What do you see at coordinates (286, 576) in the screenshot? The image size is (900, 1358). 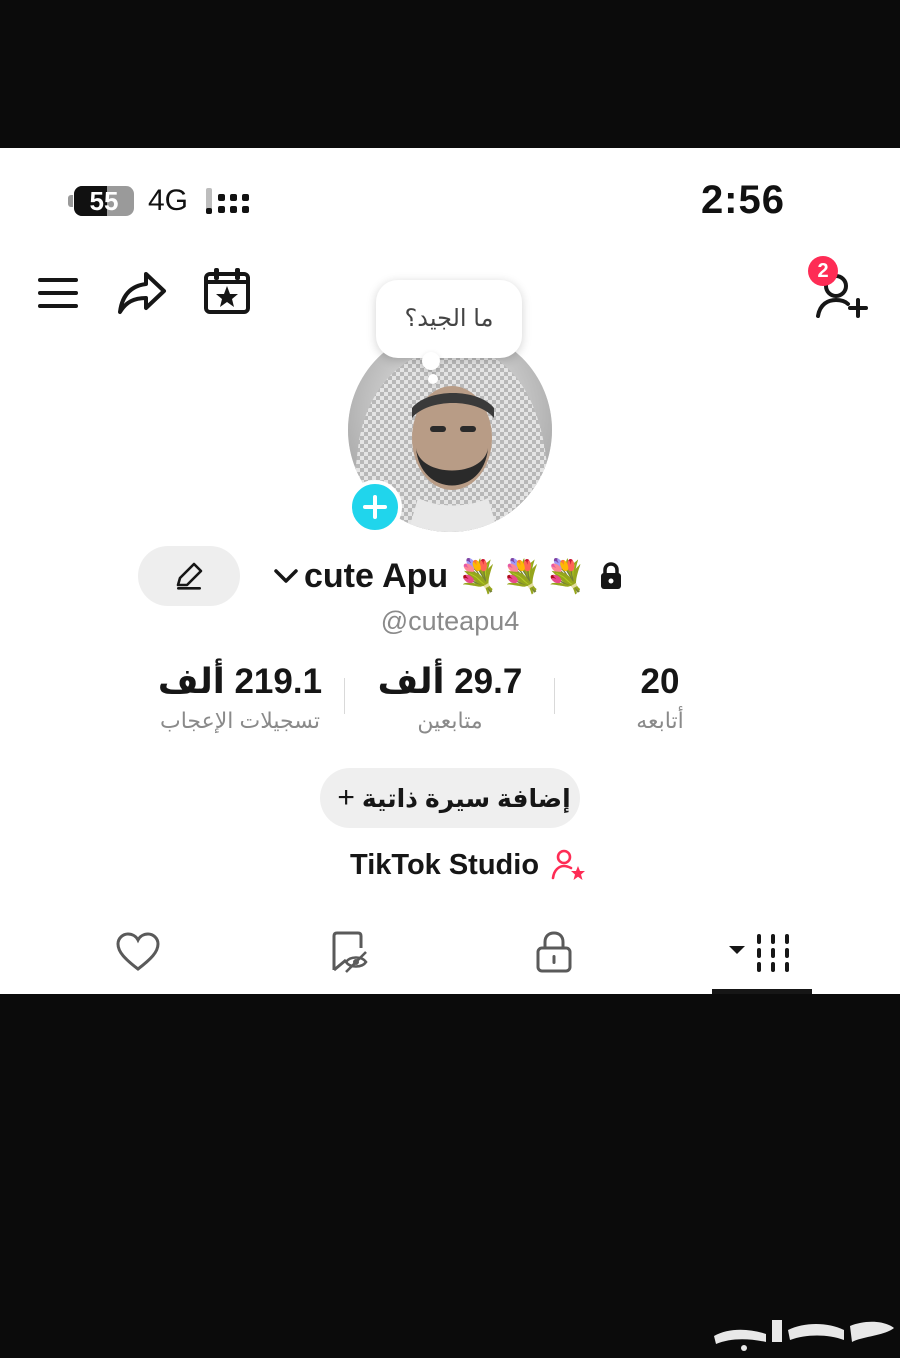 I see `chevron-down-icon` at bounding box center [286, 576].